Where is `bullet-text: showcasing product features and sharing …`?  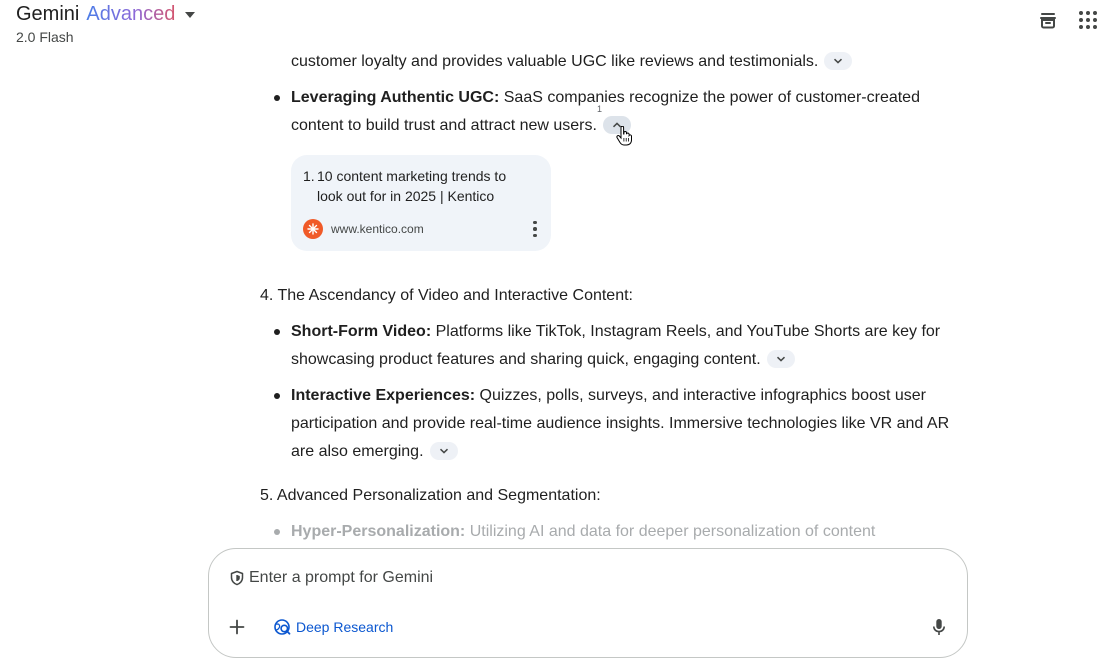 bullet-text: showcasing product features and sharing … is located at coordinates (526, 359).